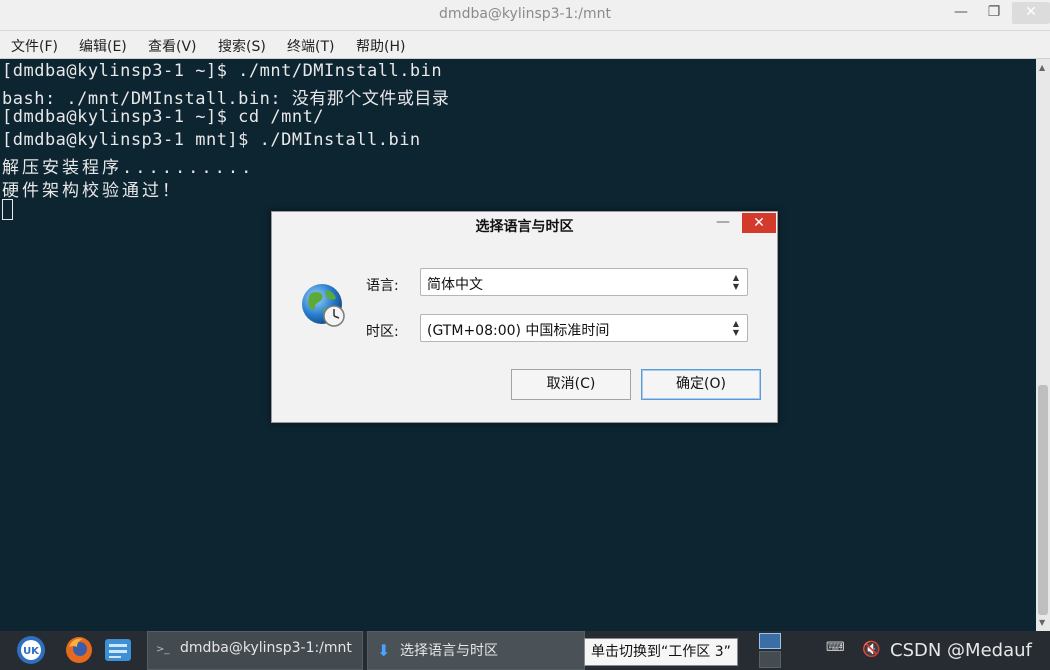  What do you see at coordinates (92, 191) in the screenshot?
I see `terminal-line: 硬件架构校验通过！` at bounding box center [92, 191].